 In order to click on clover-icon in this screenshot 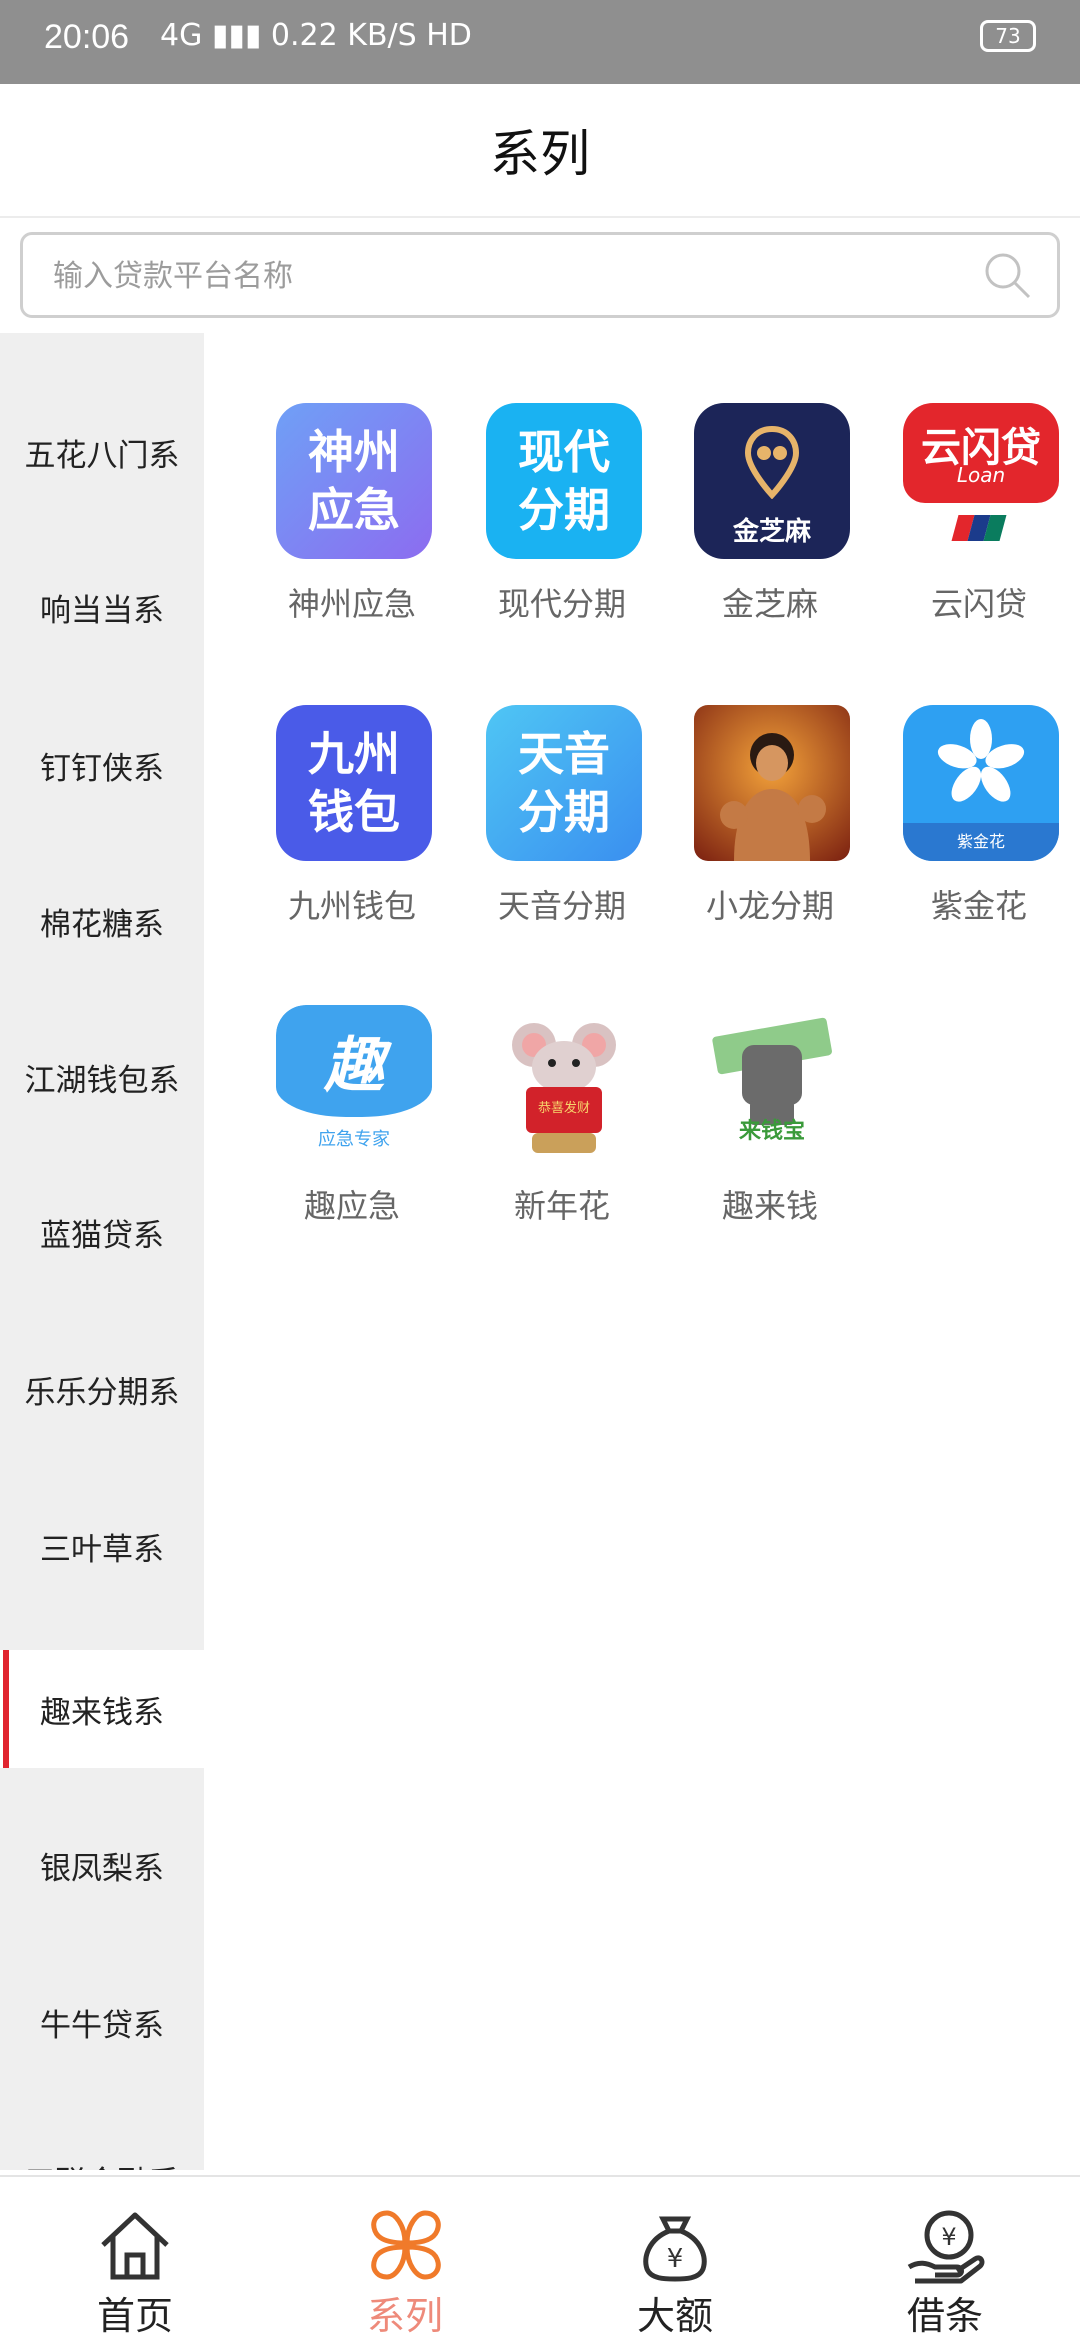, I will do `click(406, 2245)`.